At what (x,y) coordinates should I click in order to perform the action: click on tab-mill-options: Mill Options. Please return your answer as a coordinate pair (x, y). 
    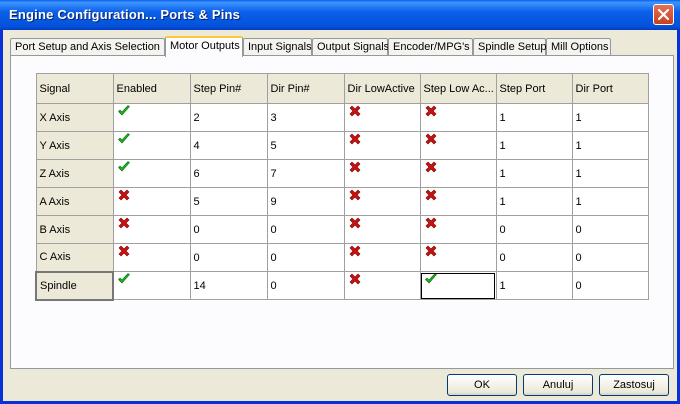
    Looking at the image, I should click on (578, 47).